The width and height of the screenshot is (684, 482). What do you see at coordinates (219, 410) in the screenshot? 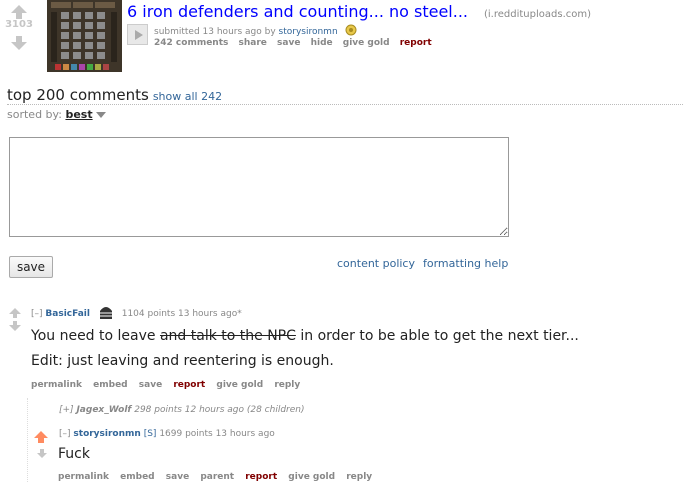
I see `comment-meta: 298 points 12 hours ago (28 children)` at bounding box center [219, 410].